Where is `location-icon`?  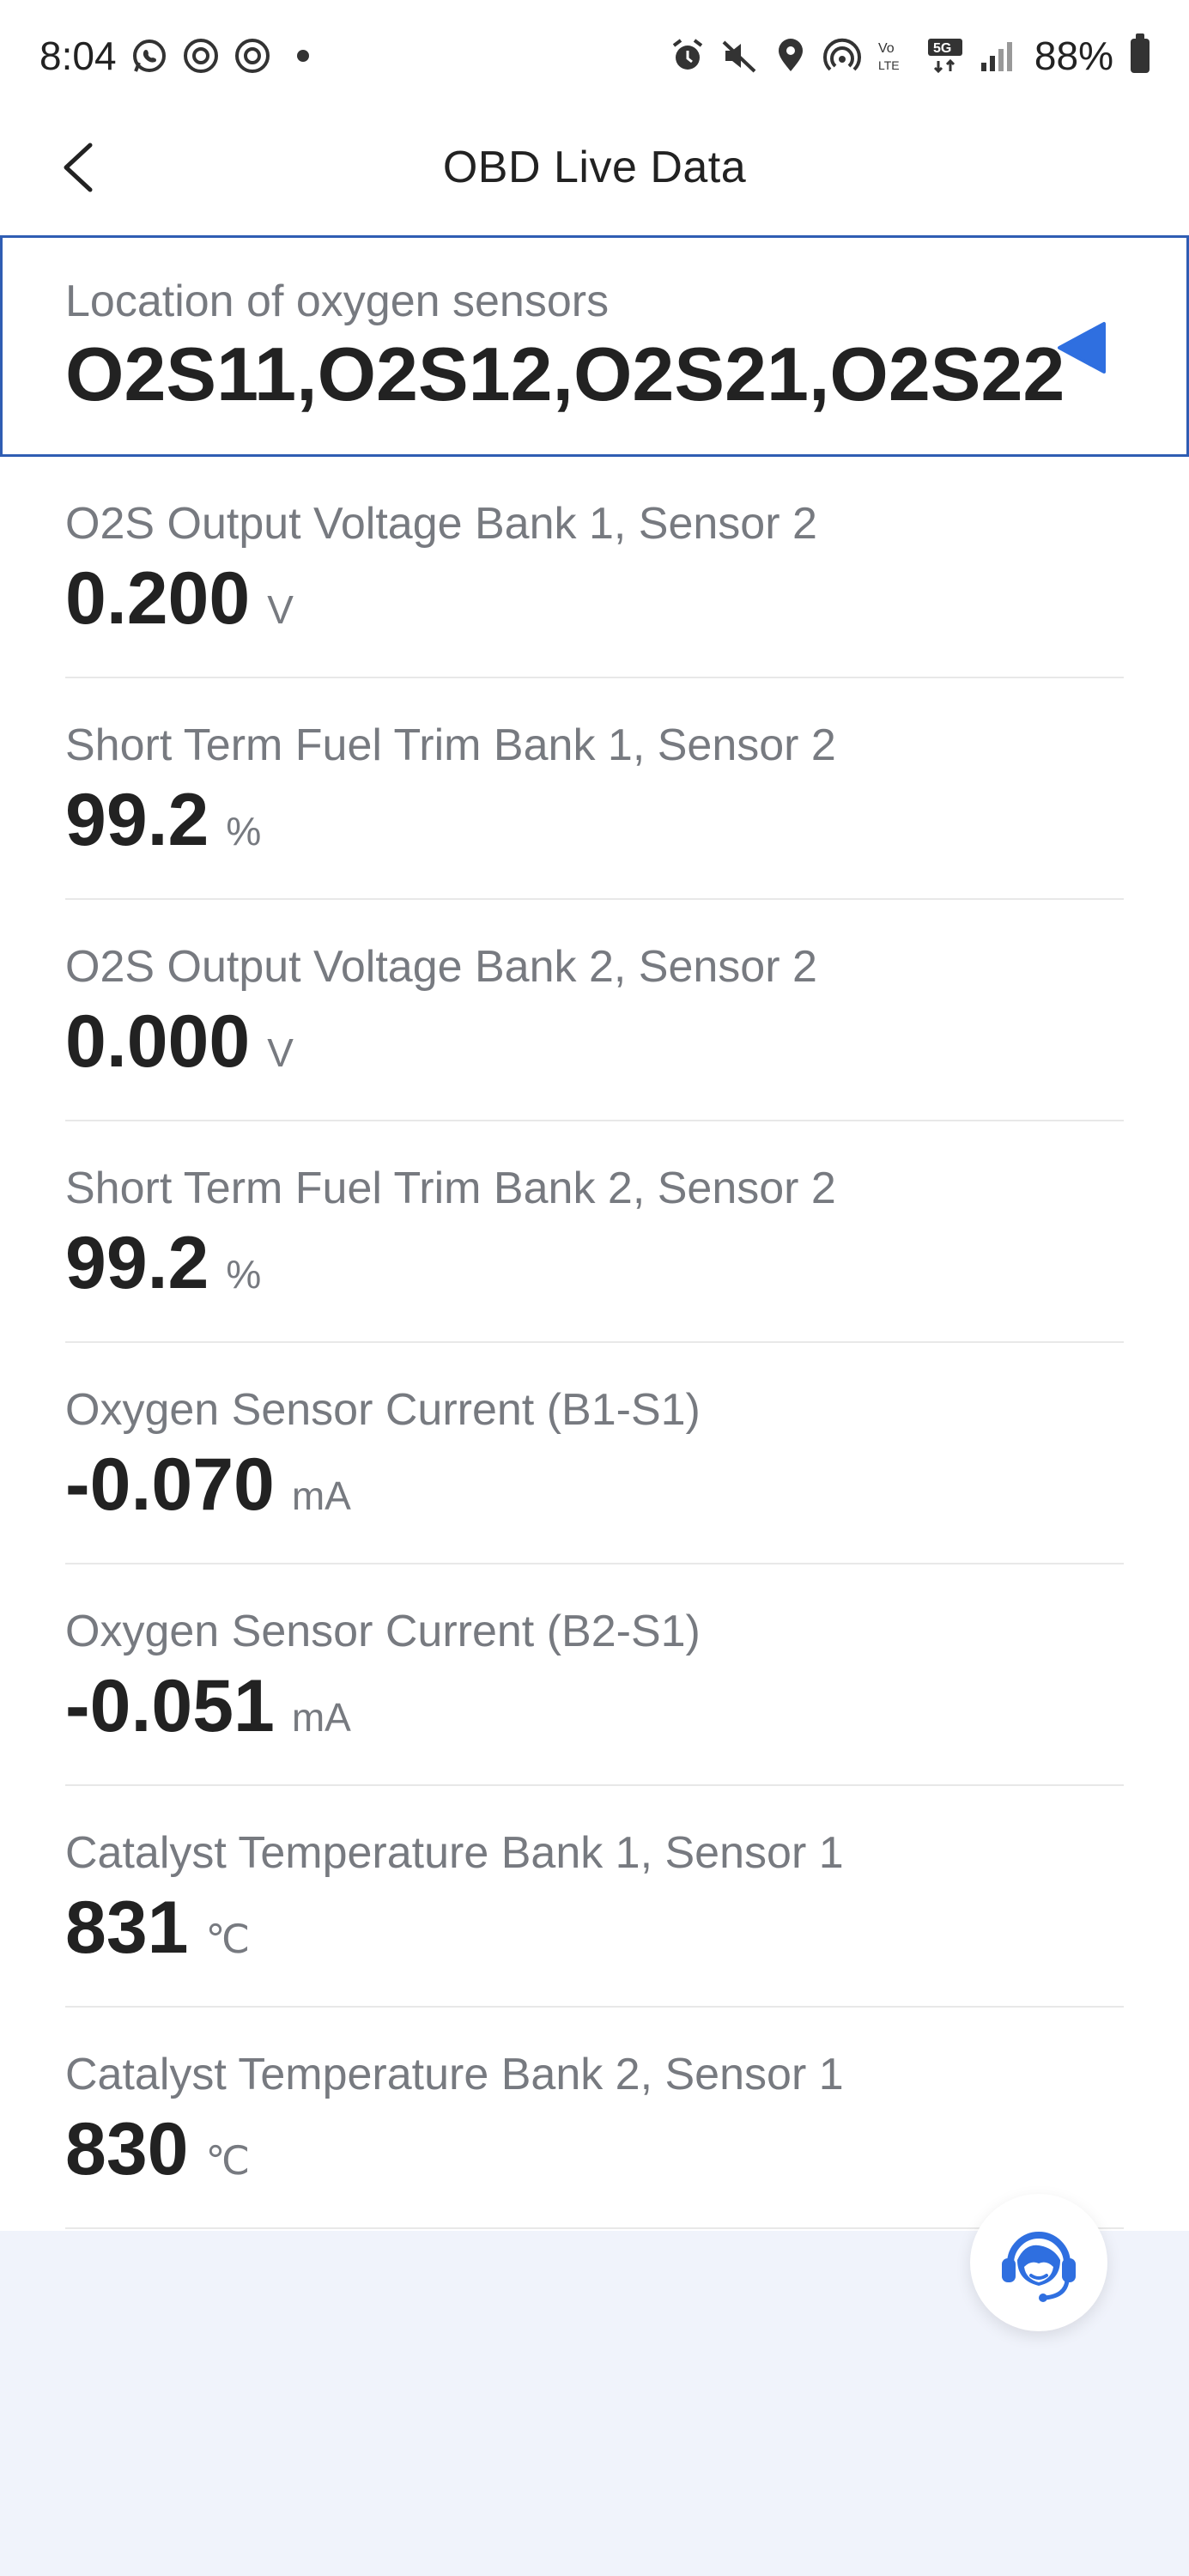
location-icon is located at coordinates (791, 56).